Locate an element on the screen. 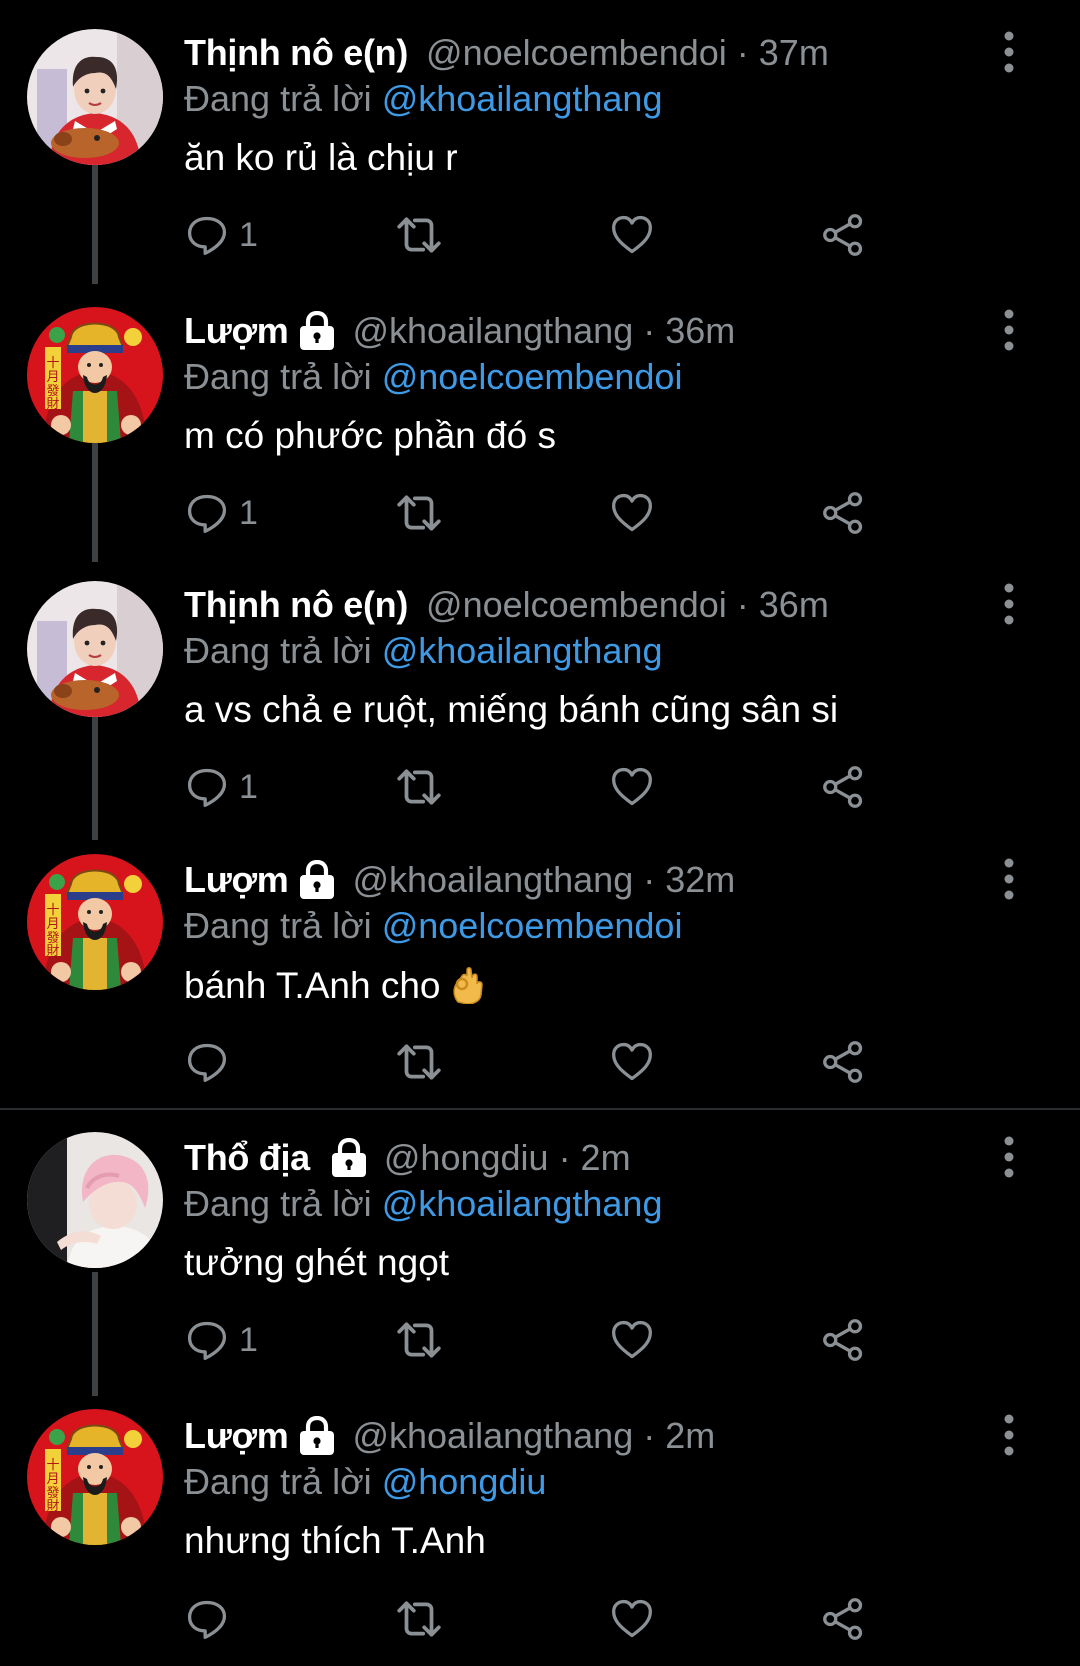 This screenshot has height=1666, width=1080. handle: @hongdiu is located at coordinates (466, 1158).